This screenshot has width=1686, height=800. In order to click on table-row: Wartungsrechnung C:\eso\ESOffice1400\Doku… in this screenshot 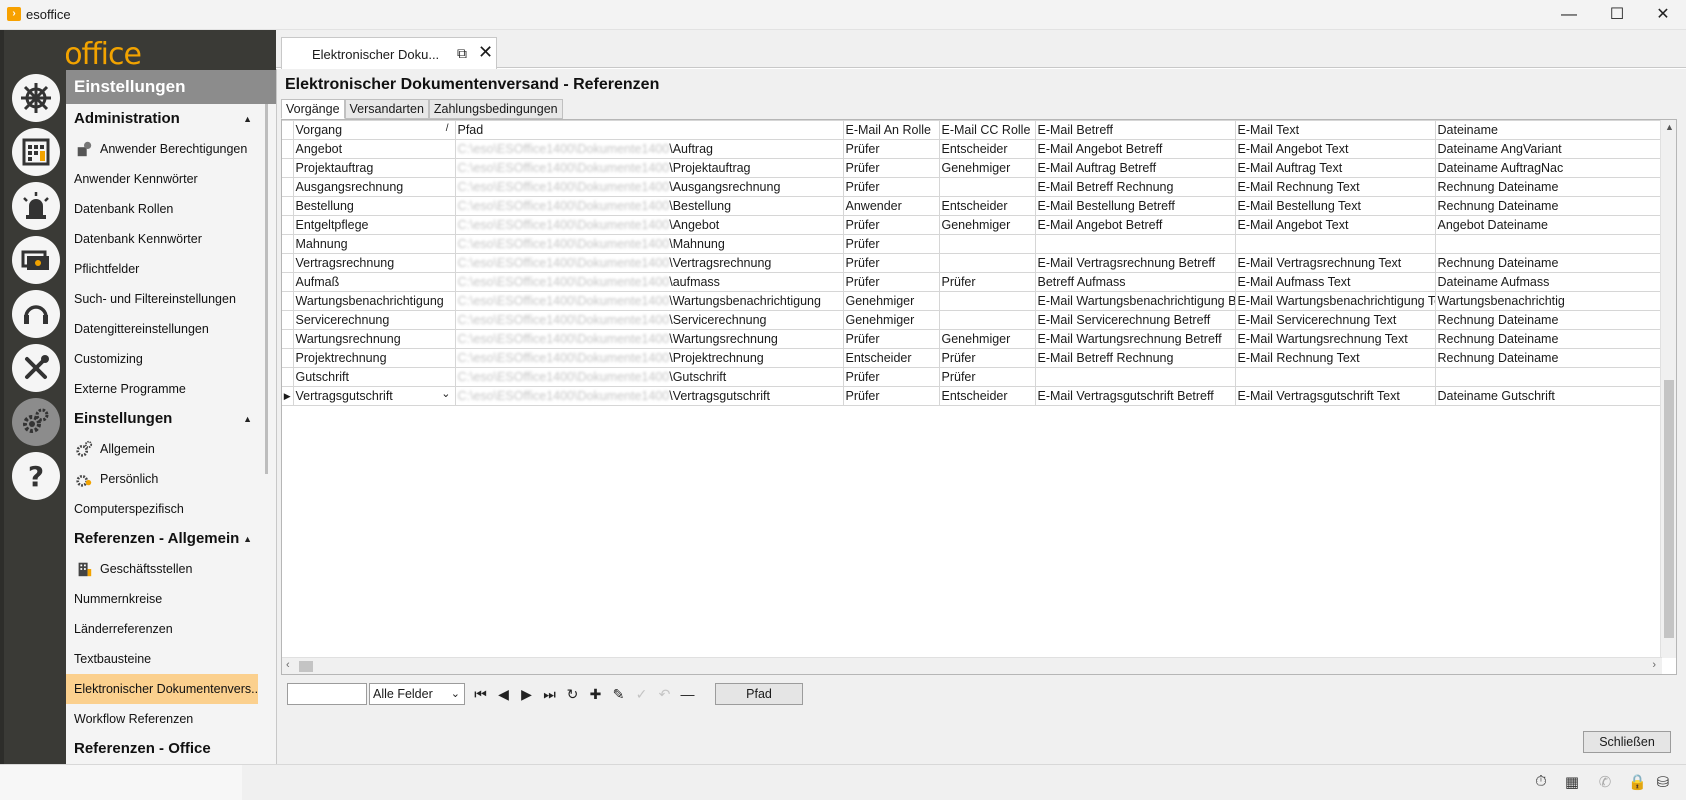, I will do `click(972, 339)`.